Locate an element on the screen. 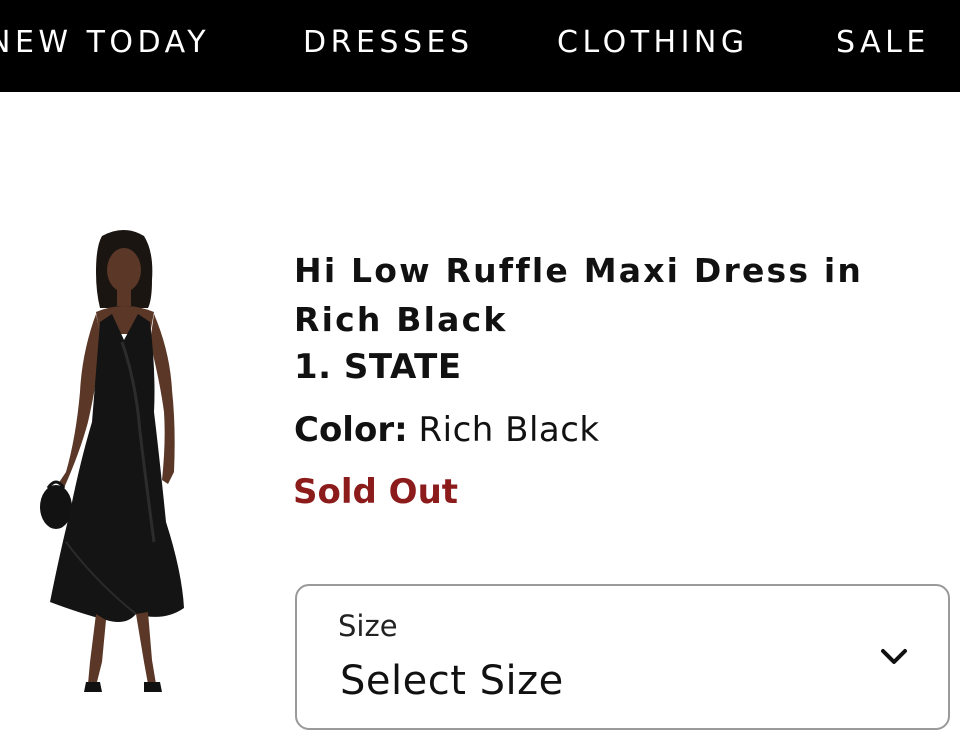 The image size is (960, 742). size-dropdown: Size Select Size is located at coordinates (622, 657).